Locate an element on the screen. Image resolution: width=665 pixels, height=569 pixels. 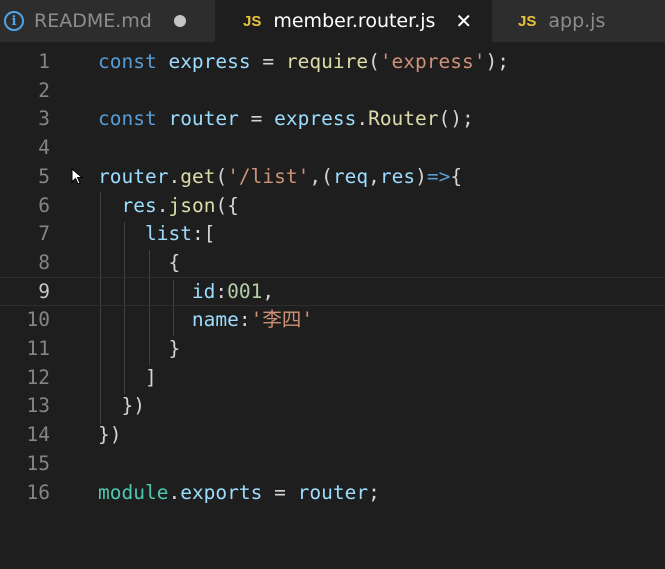
code-line: 14}) is located at coordinates (332, 434).